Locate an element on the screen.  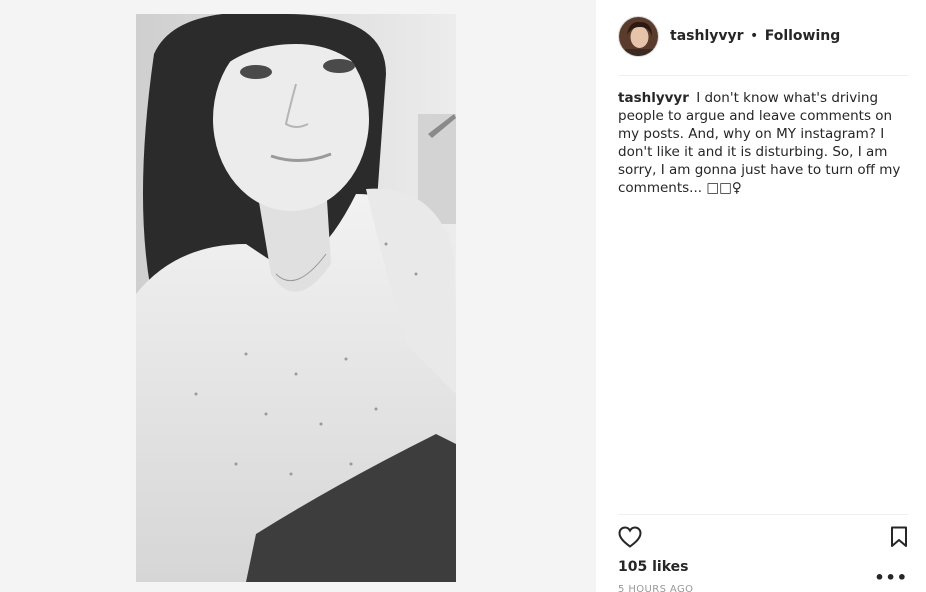
post-header: tashlyvyr • Following is located at coordinates (763, 46).